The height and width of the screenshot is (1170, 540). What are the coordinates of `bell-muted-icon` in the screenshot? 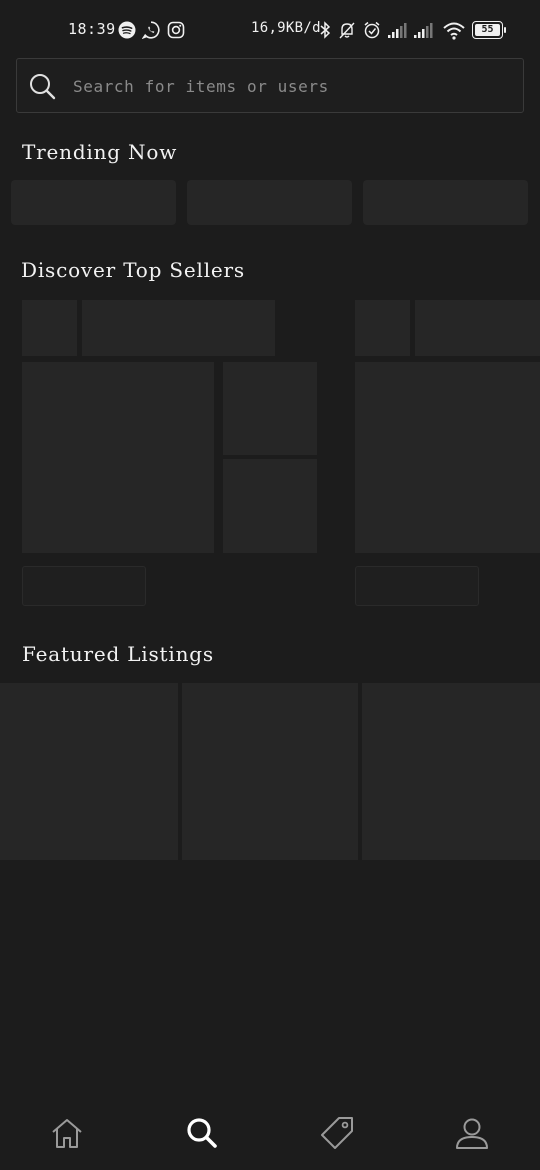 It's located at (347, 30).